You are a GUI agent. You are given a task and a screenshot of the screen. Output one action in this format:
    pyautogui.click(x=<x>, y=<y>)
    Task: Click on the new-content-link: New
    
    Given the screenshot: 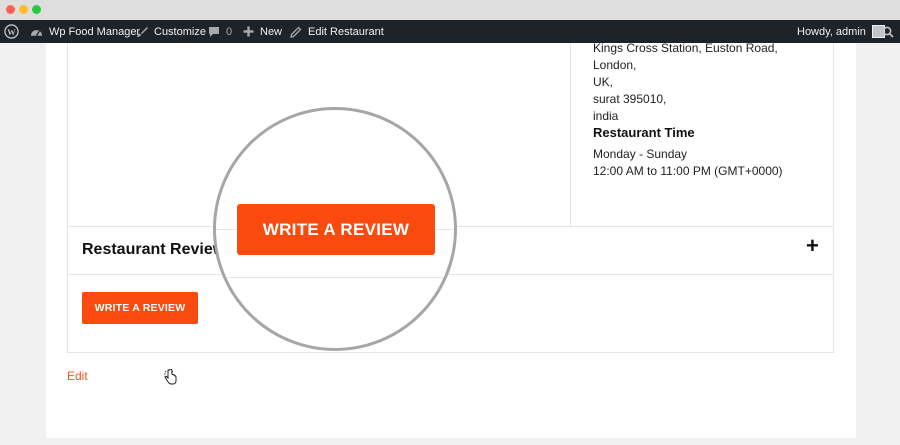 What is the action you would take?
    pyautogui.click(x=262, y=31)
    